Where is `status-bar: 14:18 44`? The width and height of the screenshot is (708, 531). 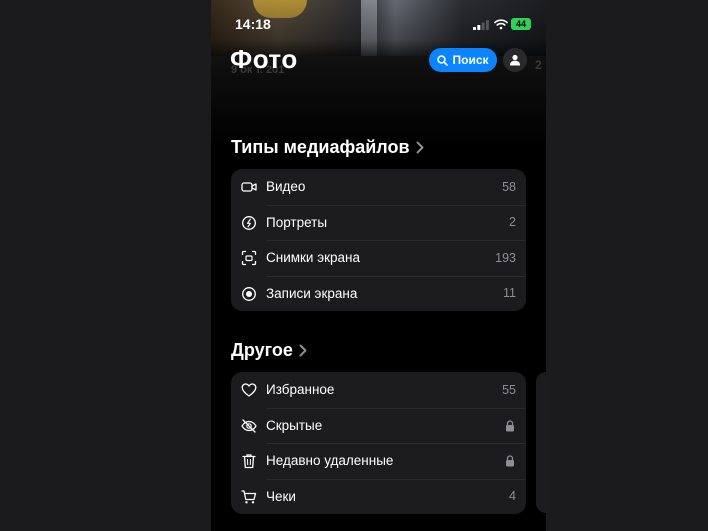 status-bar: 14:18 44 is located at coordinates (378, 24).